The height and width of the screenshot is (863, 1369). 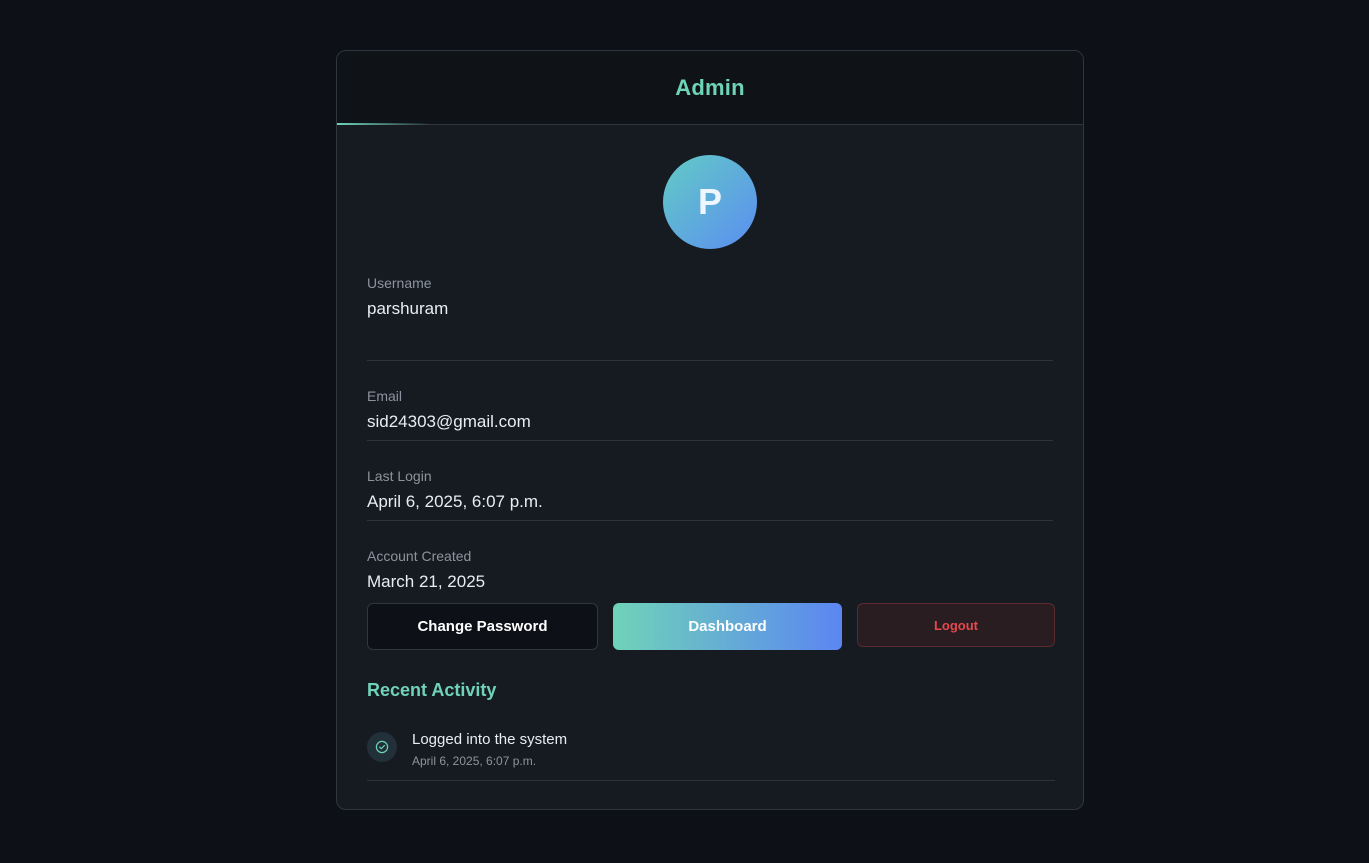 I want to click on field-value: April 6, 2025, 6:07 p.m., so click(x=455, y=501).